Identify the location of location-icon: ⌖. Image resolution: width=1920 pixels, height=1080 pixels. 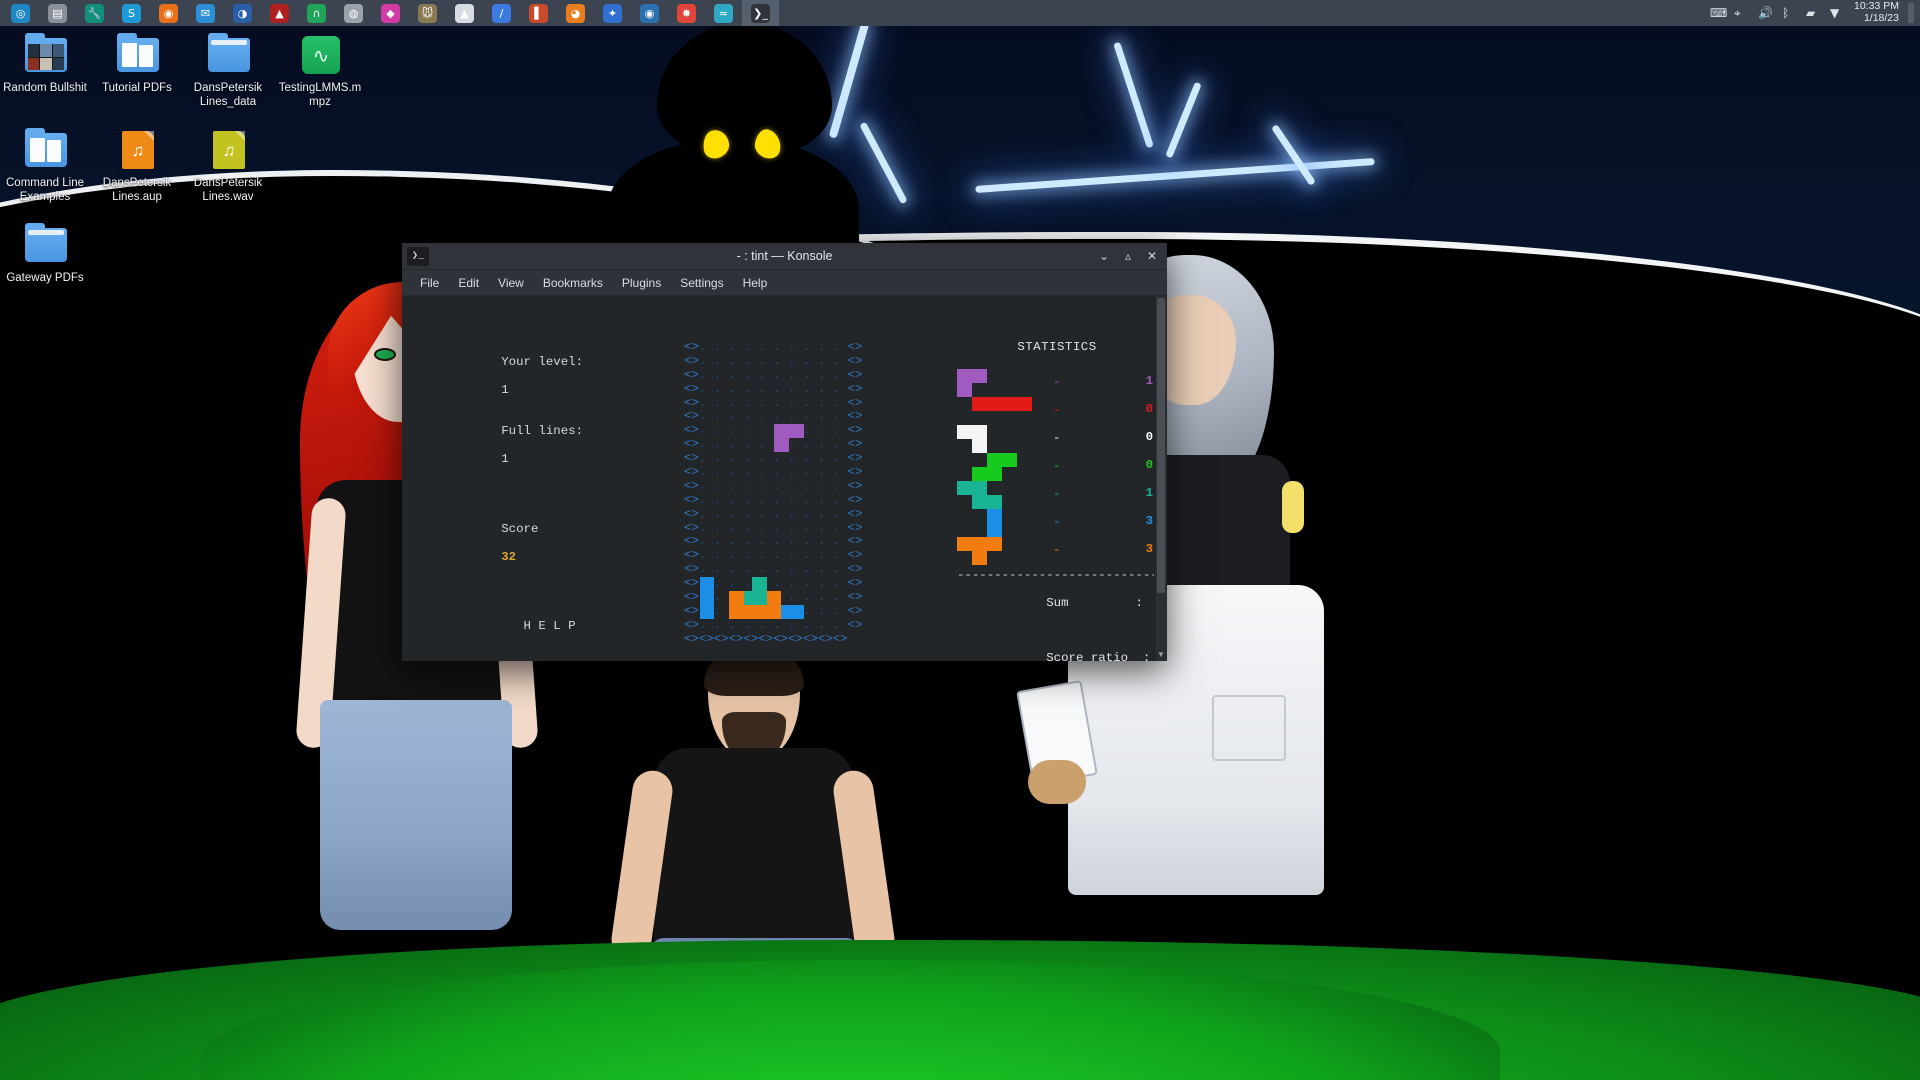
(1741, 13).